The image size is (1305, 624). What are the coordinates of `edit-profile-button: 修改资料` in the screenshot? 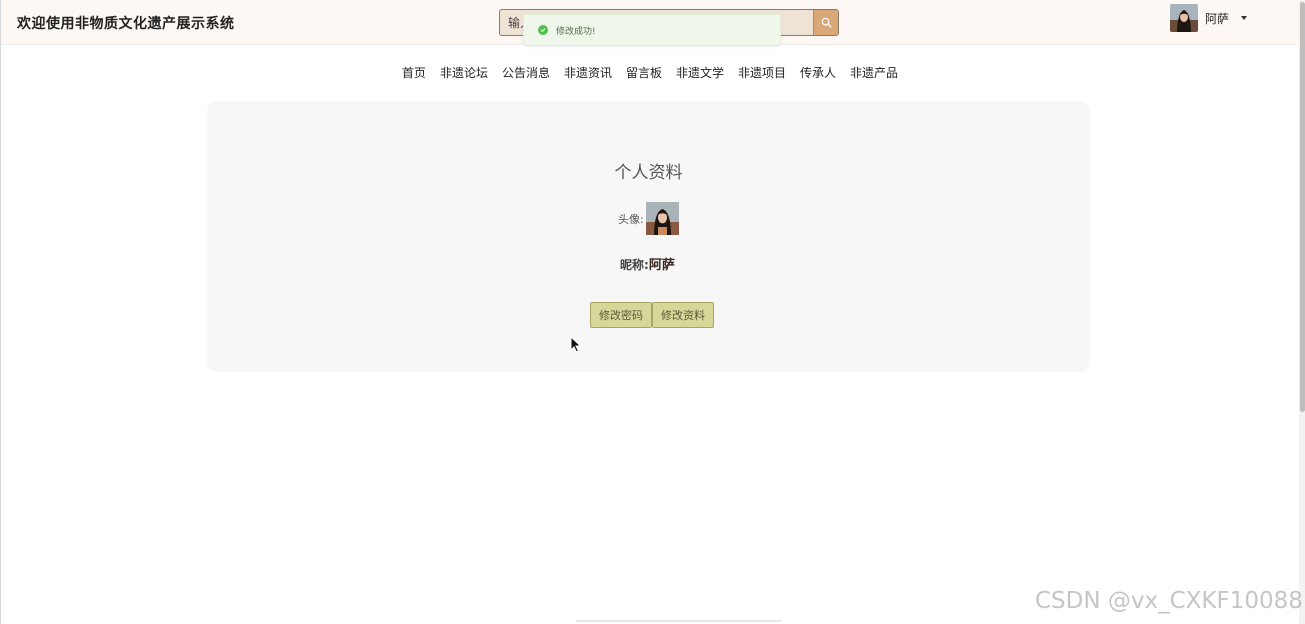 It's located at (683, 315).